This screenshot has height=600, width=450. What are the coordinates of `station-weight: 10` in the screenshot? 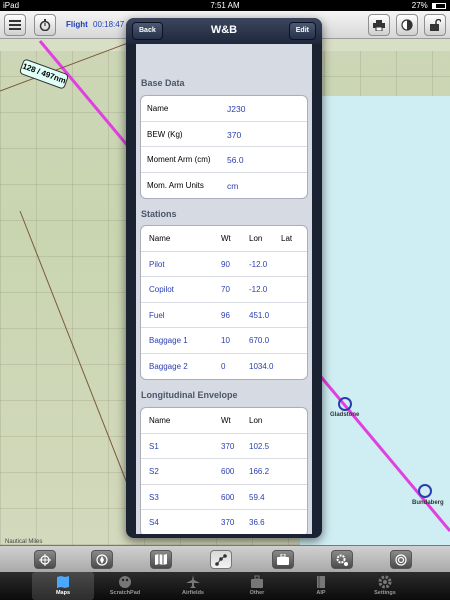 It's located at (225, 340).